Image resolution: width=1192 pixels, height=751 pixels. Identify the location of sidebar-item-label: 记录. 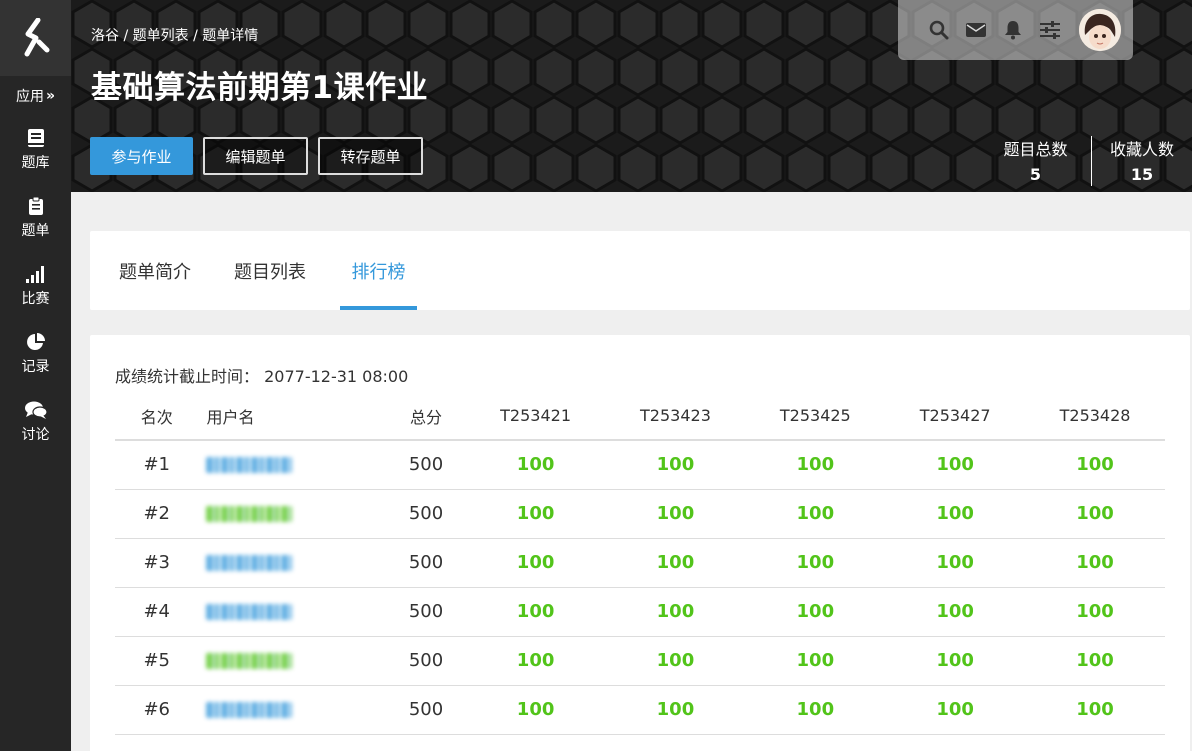
(35, 367).